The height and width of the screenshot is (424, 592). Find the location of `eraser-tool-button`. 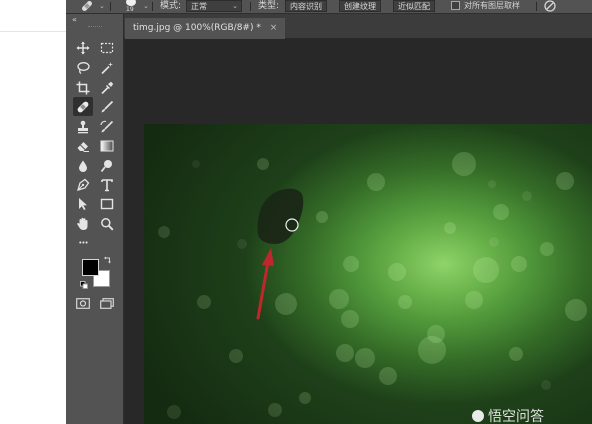

eraser-tool-button is located at coordinates (83, 145).